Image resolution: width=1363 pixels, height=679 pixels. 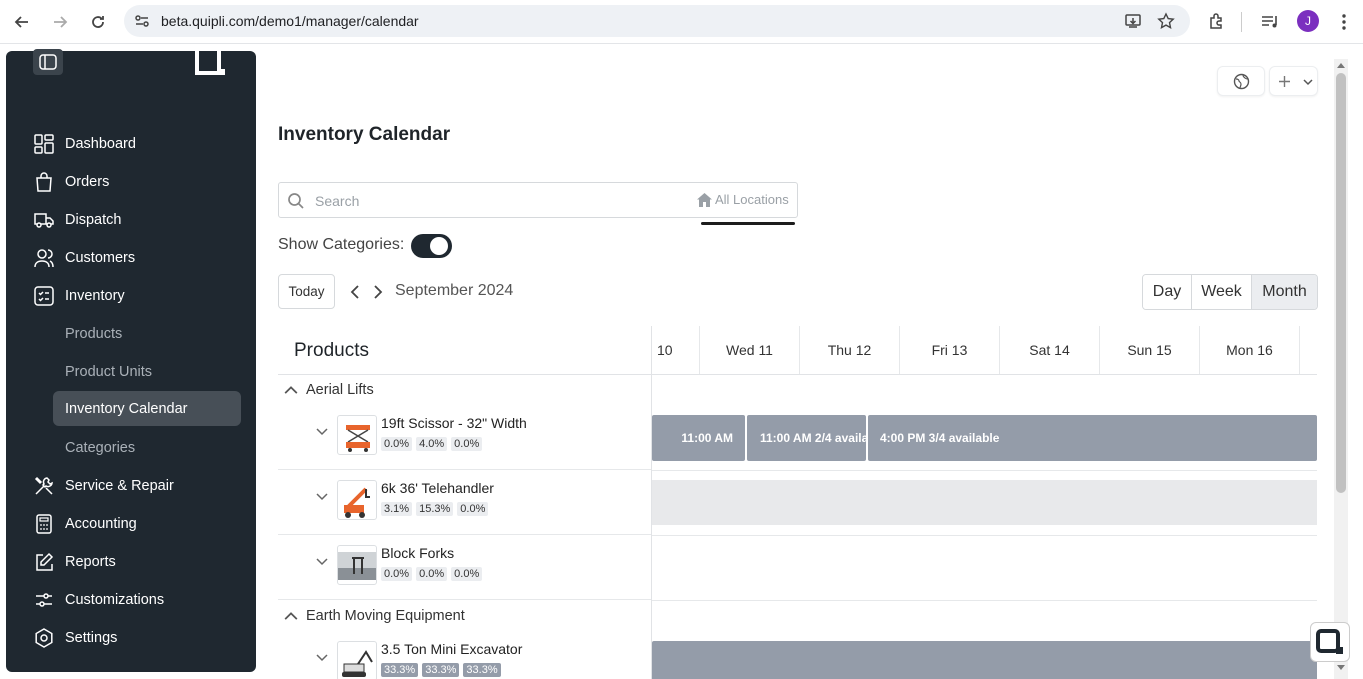 I want to click on location-filter: All Locations, so click(x=743, y=199).